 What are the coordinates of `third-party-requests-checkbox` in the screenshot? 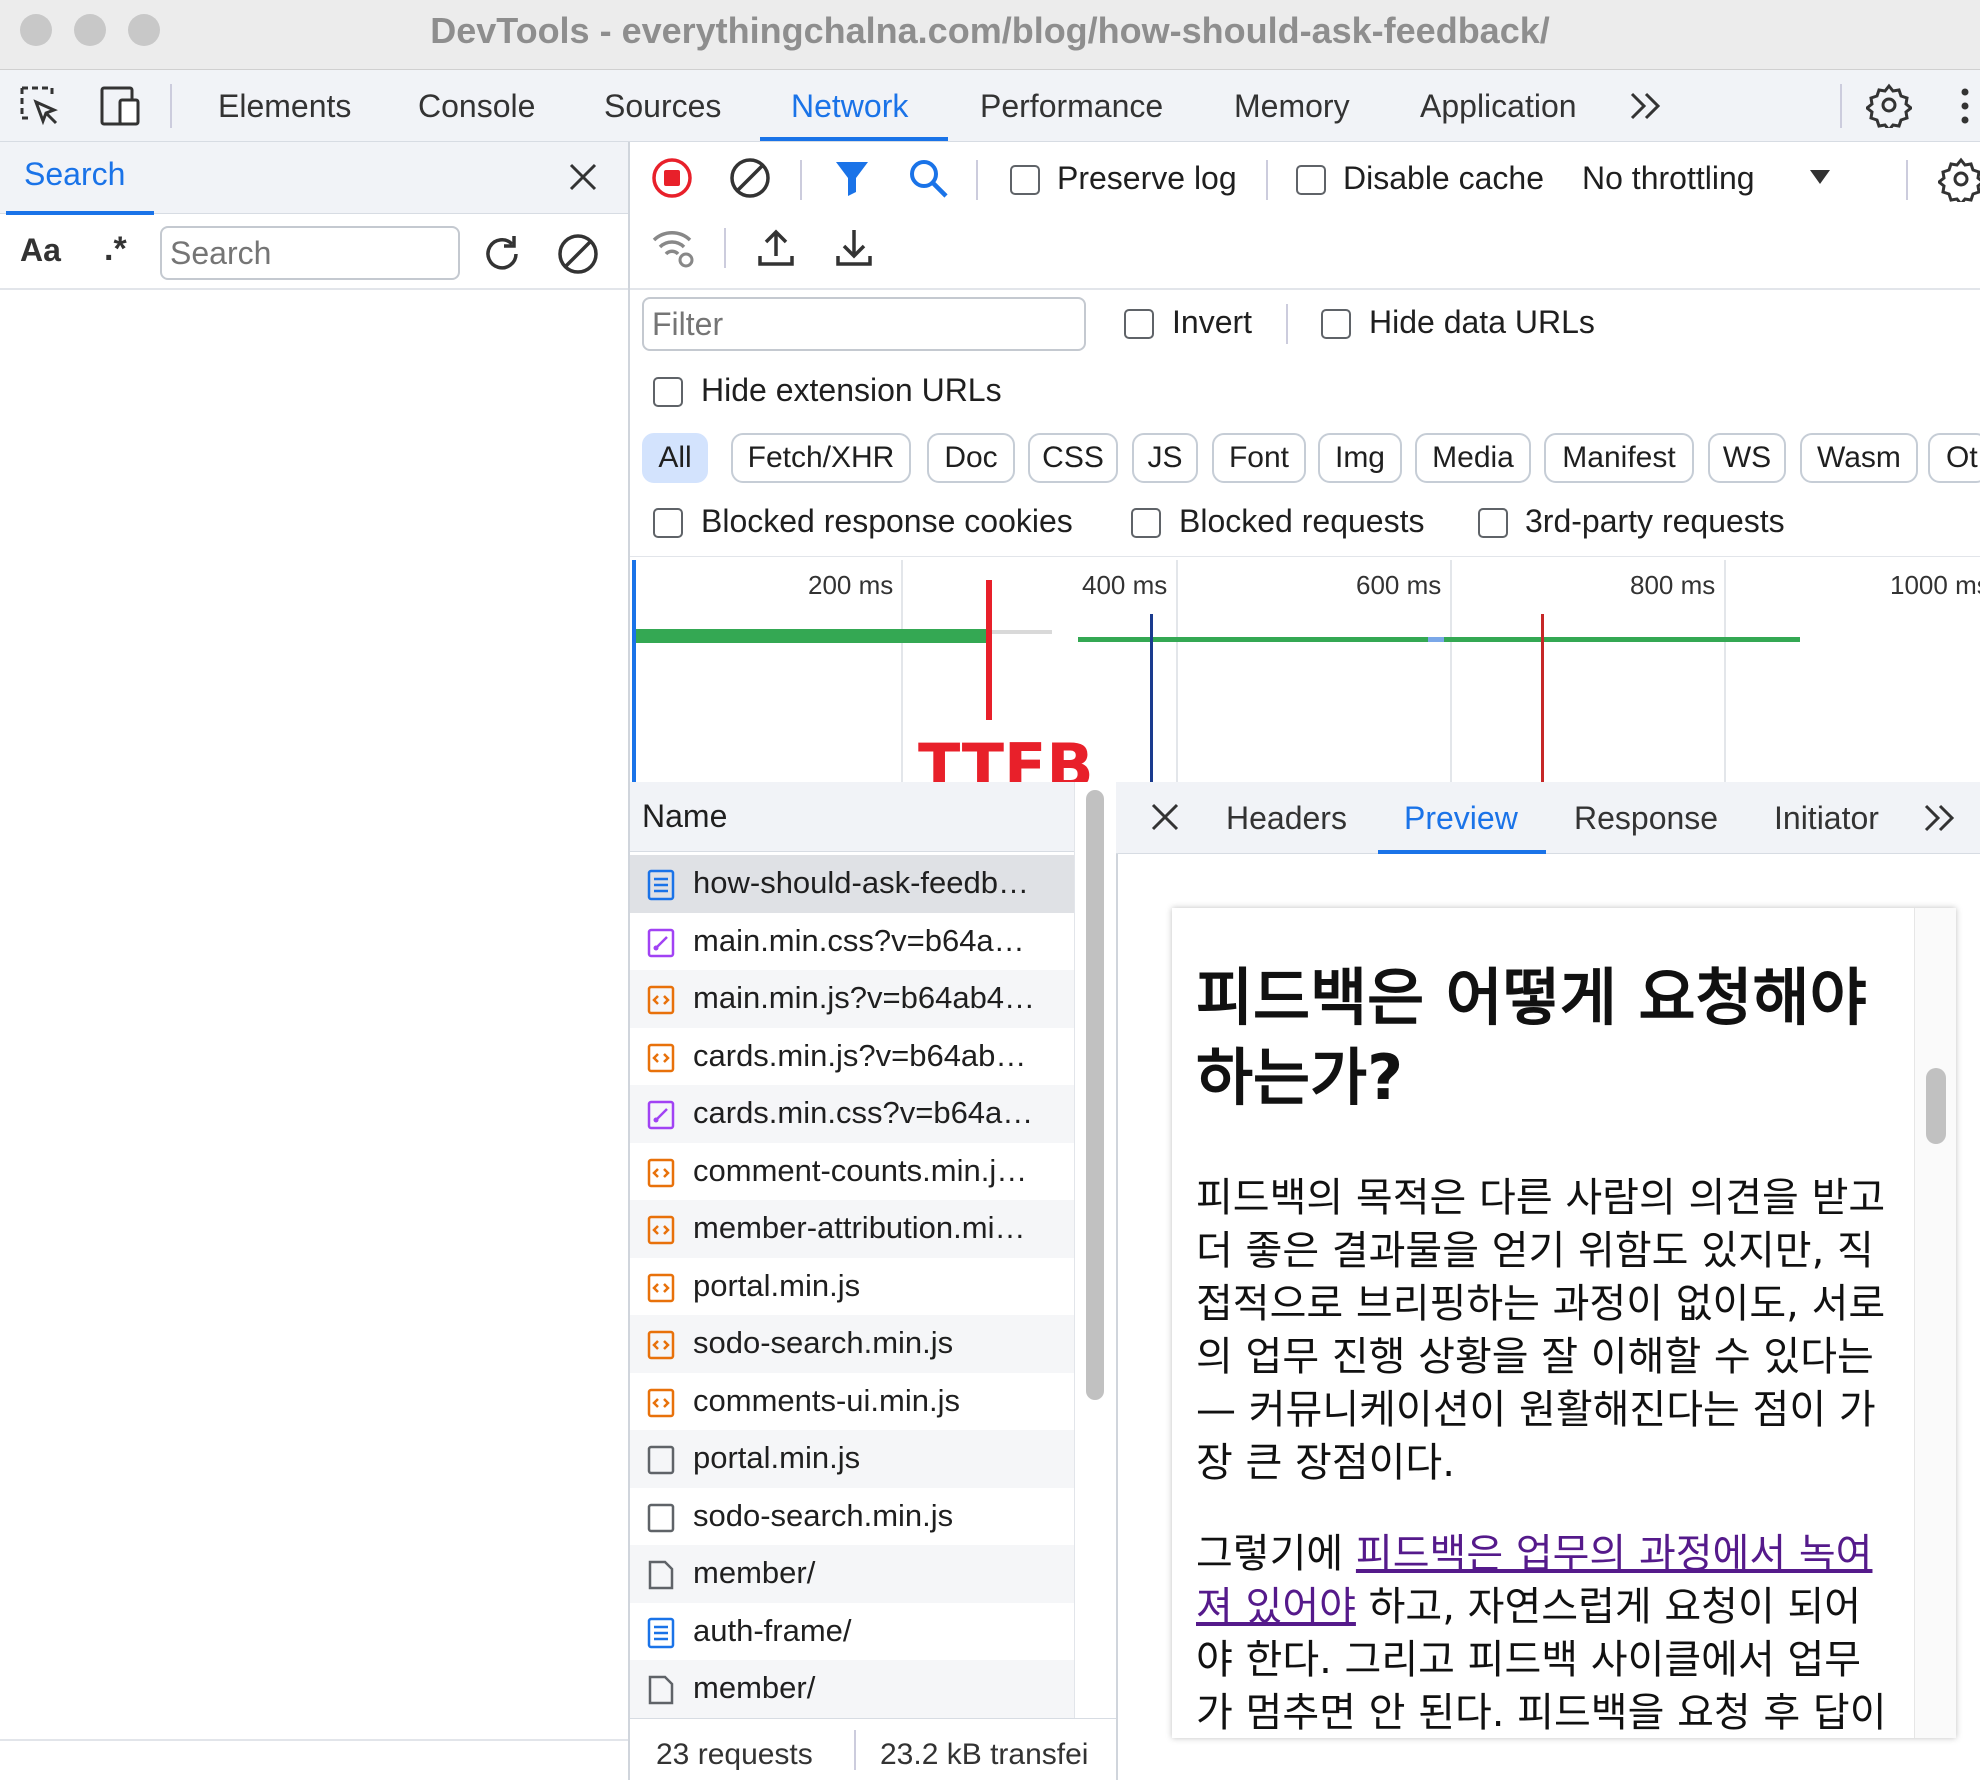 It's located at (1493, 523).